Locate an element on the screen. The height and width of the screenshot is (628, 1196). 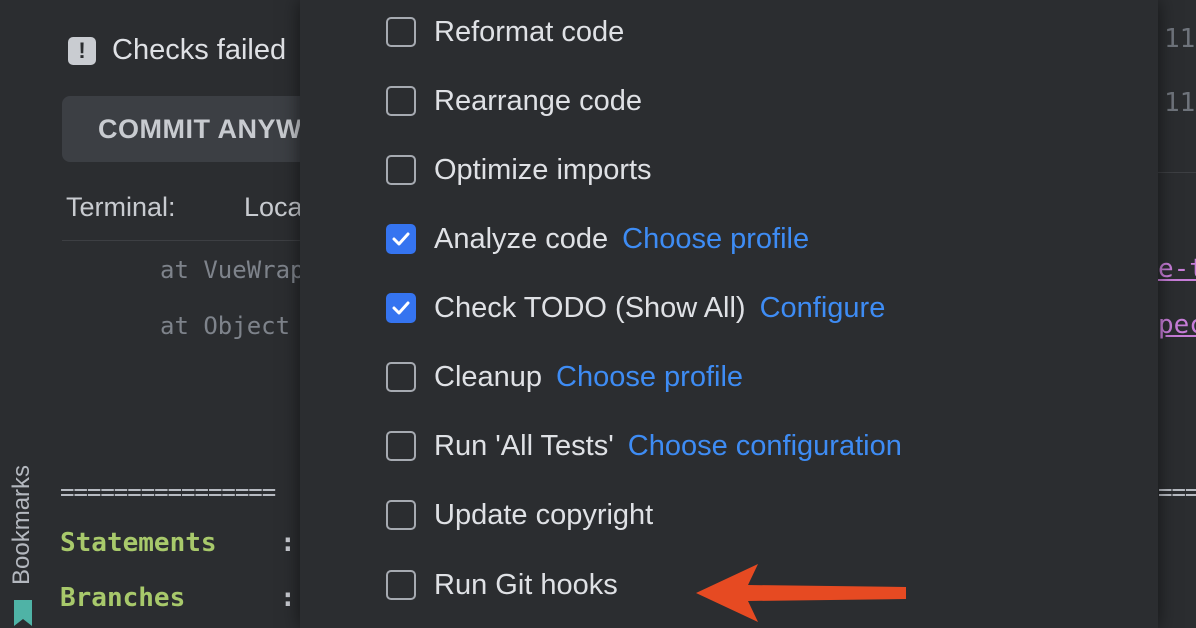
editor-divider is located at coordinates (1177, 172).